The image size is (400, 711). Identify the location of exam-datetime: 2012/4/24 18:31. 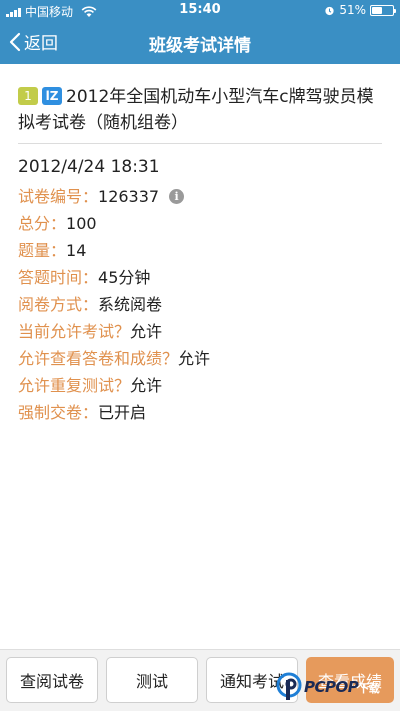
(89, 167).